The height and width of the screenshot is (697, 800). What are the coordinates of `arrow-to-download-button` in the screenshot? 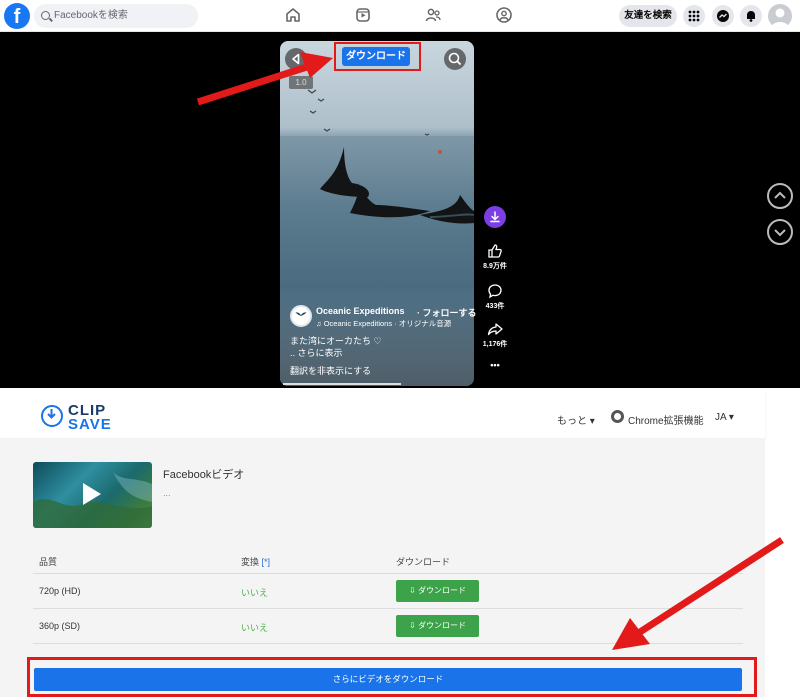 It's located at (264, 79).